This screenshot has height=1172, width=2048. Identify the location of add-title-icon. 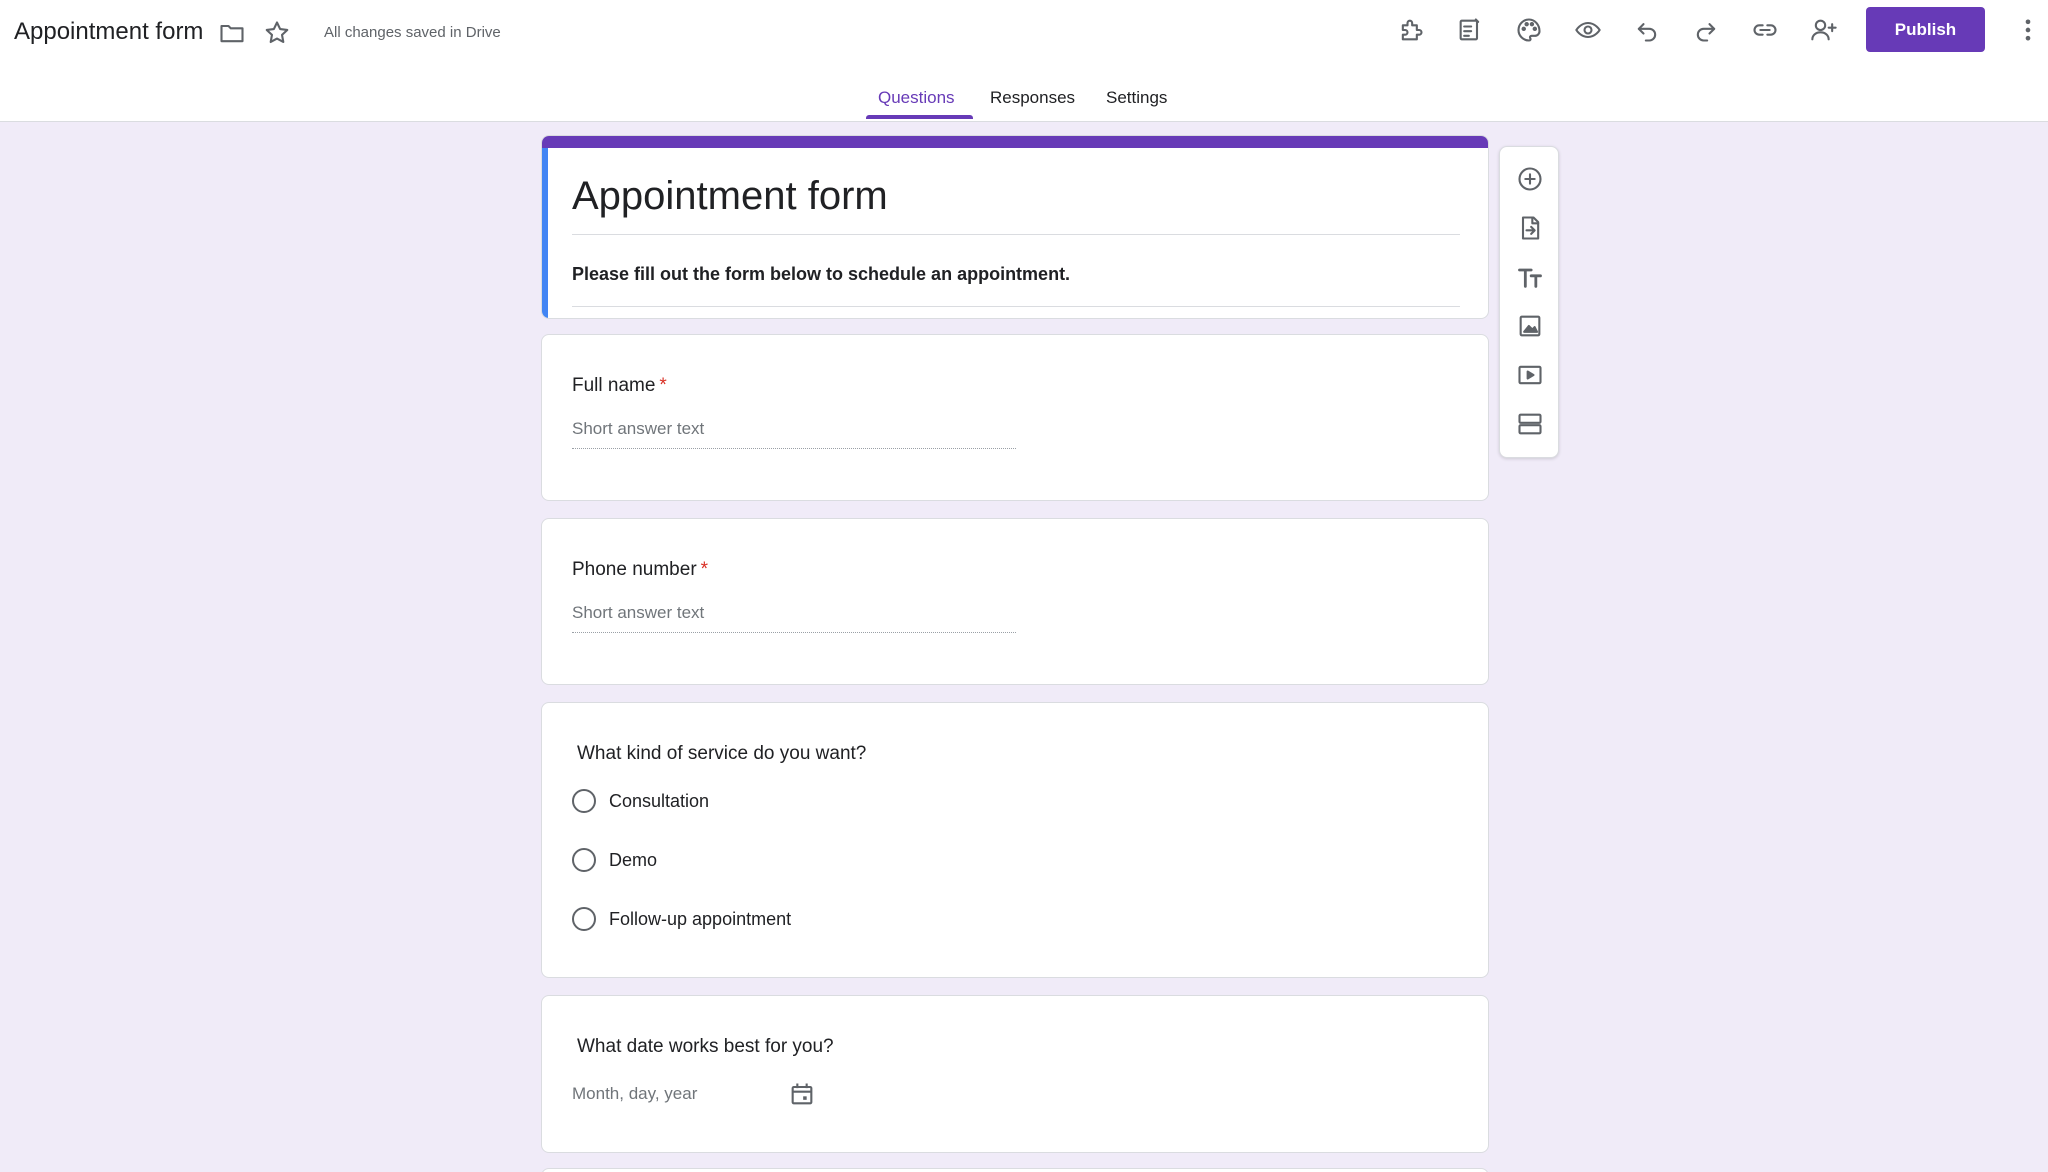
(1530, 277).